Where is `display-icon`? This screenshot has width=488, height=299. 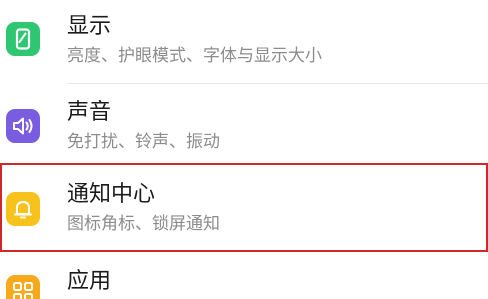
display-icon is located at coordinates (23, 39).